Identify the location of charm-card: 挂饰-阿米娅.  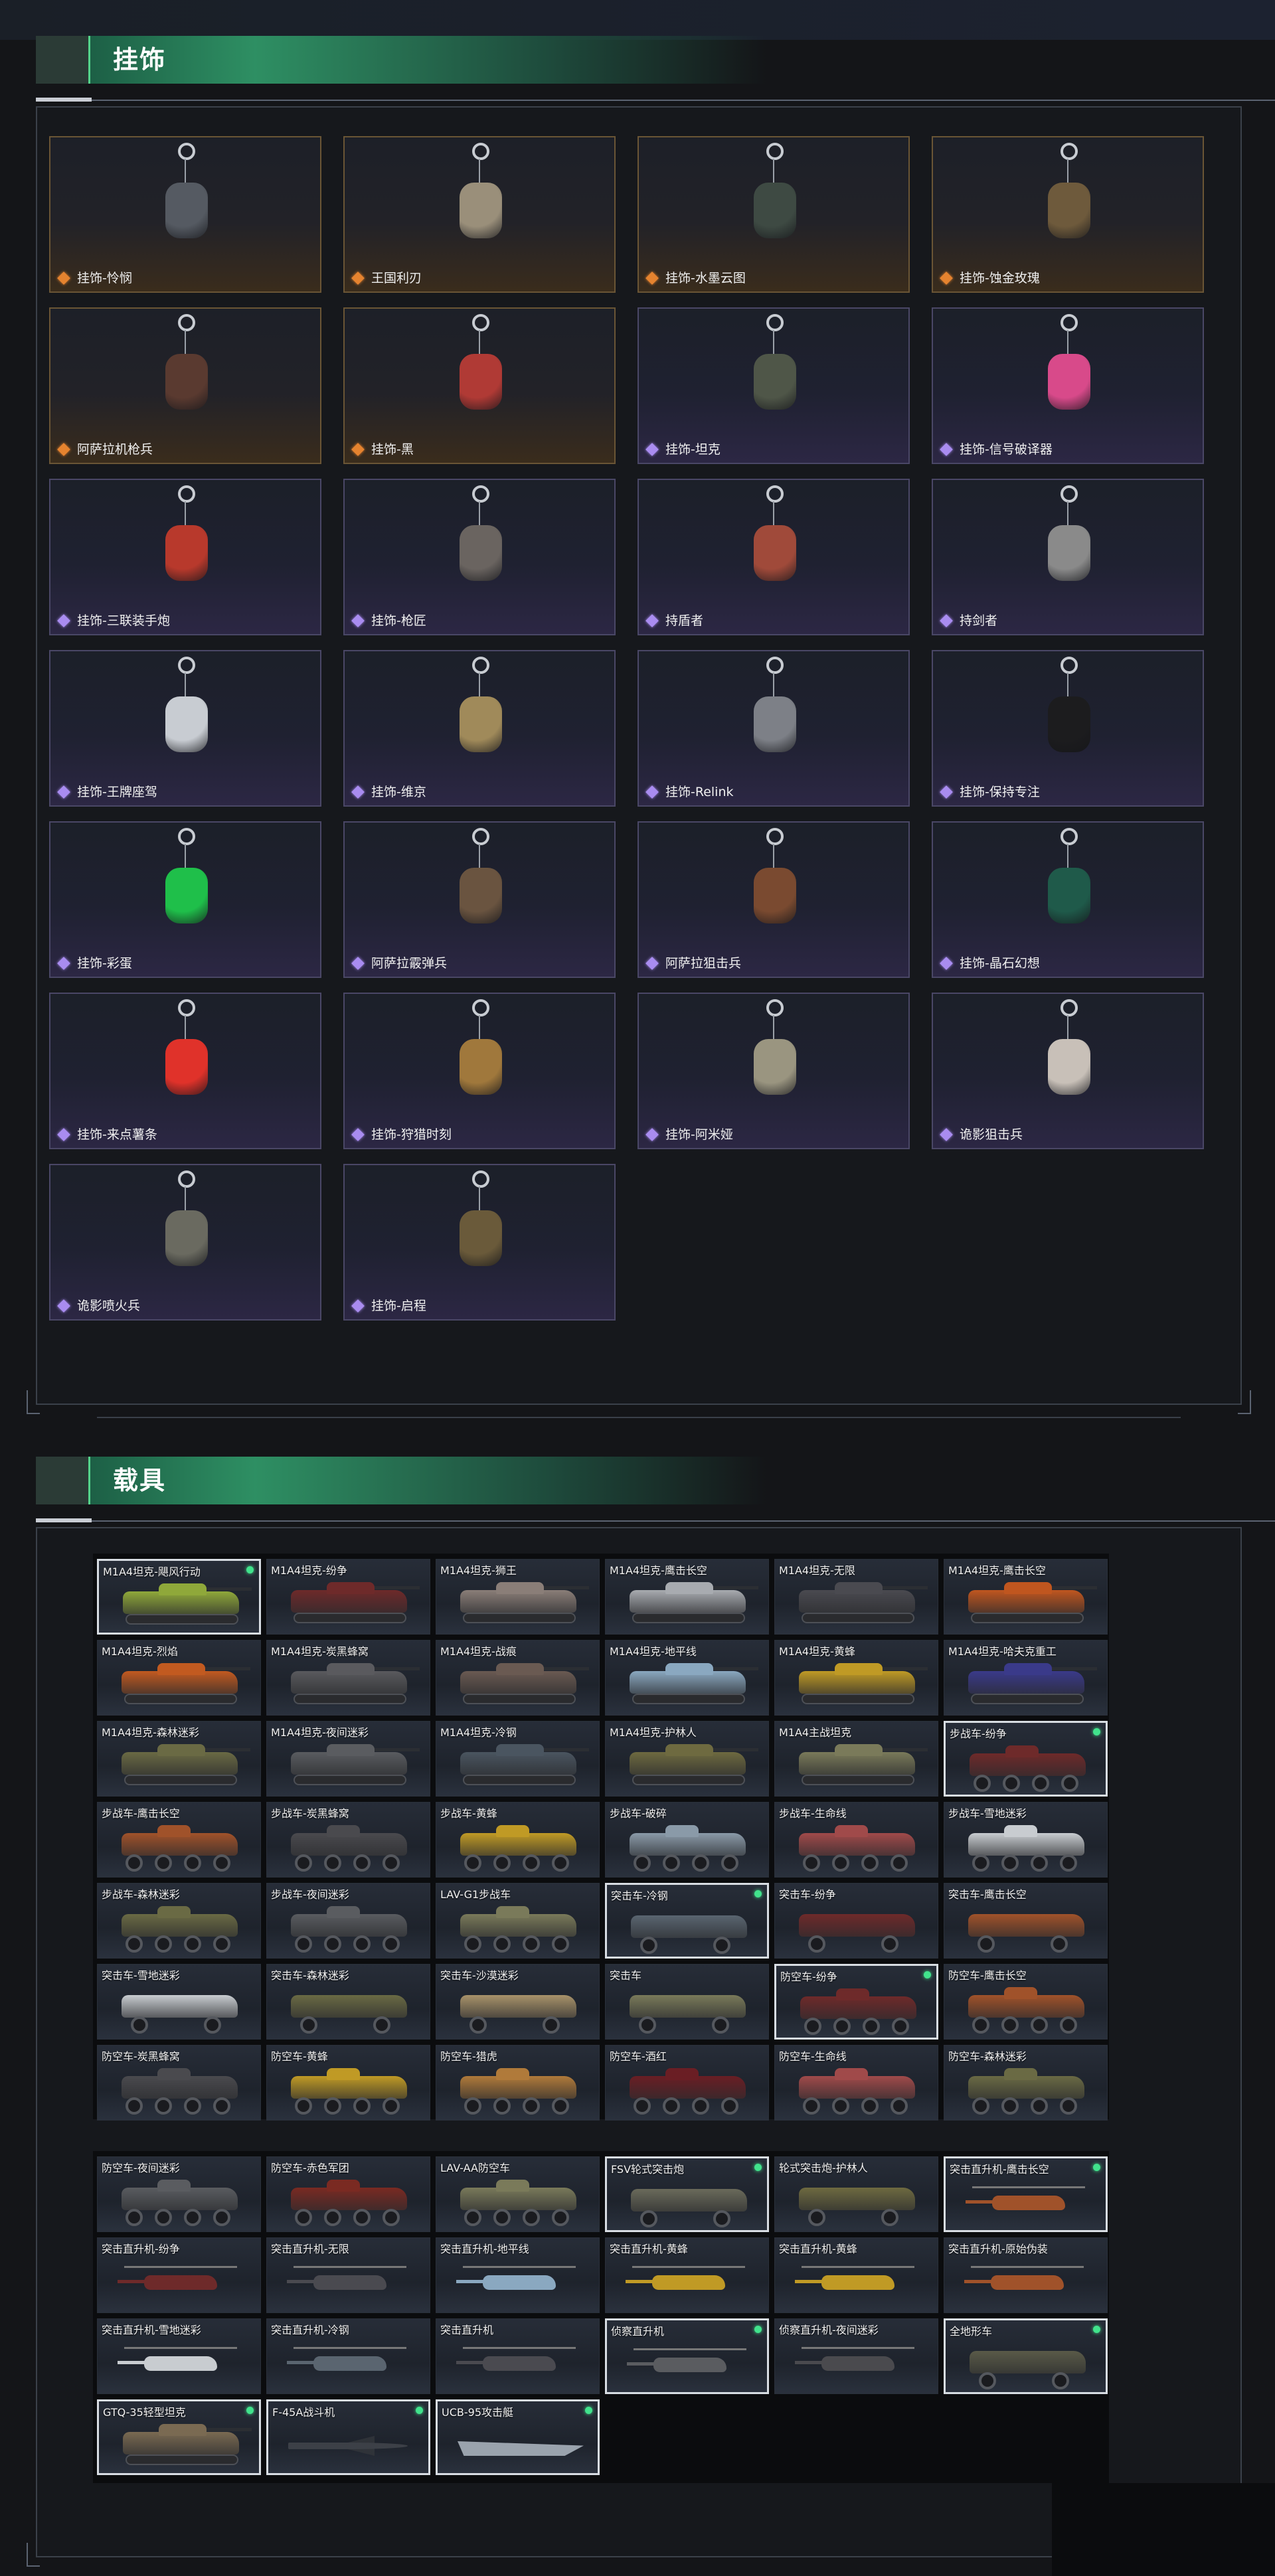
(774, 1071).